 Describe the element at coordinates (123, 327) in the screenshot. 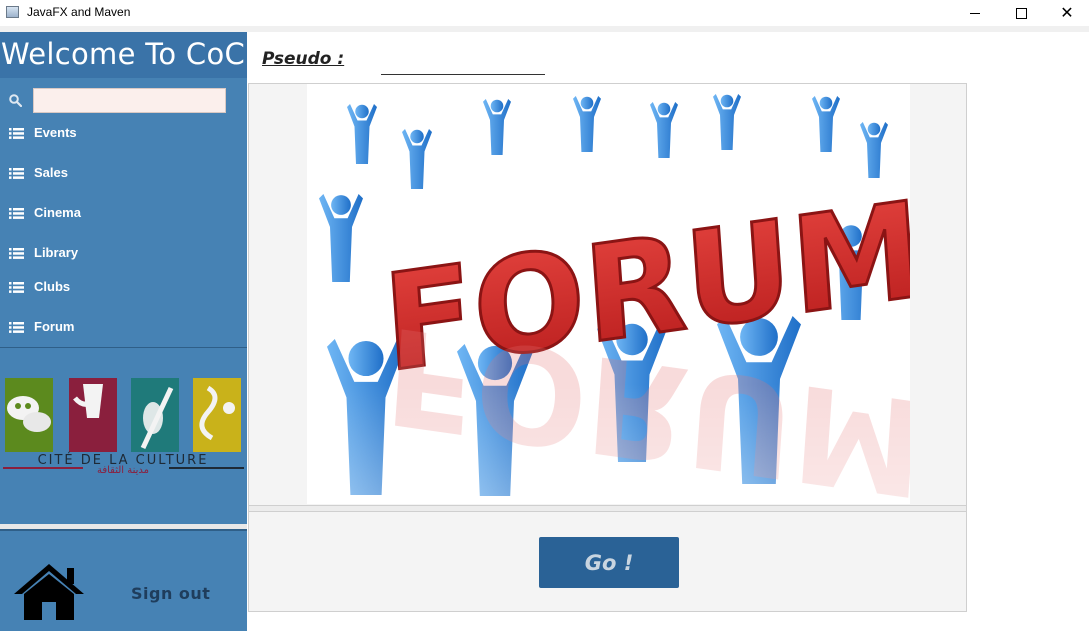

I see `sidebar-item-forum: Forum` at that location.